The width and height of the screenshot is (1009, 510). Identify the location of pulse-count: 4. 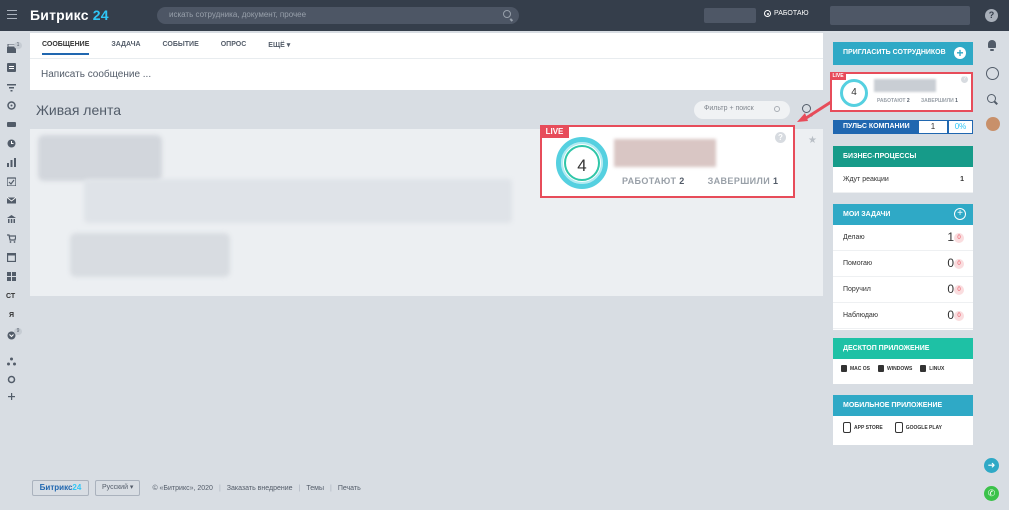
(582, 165).